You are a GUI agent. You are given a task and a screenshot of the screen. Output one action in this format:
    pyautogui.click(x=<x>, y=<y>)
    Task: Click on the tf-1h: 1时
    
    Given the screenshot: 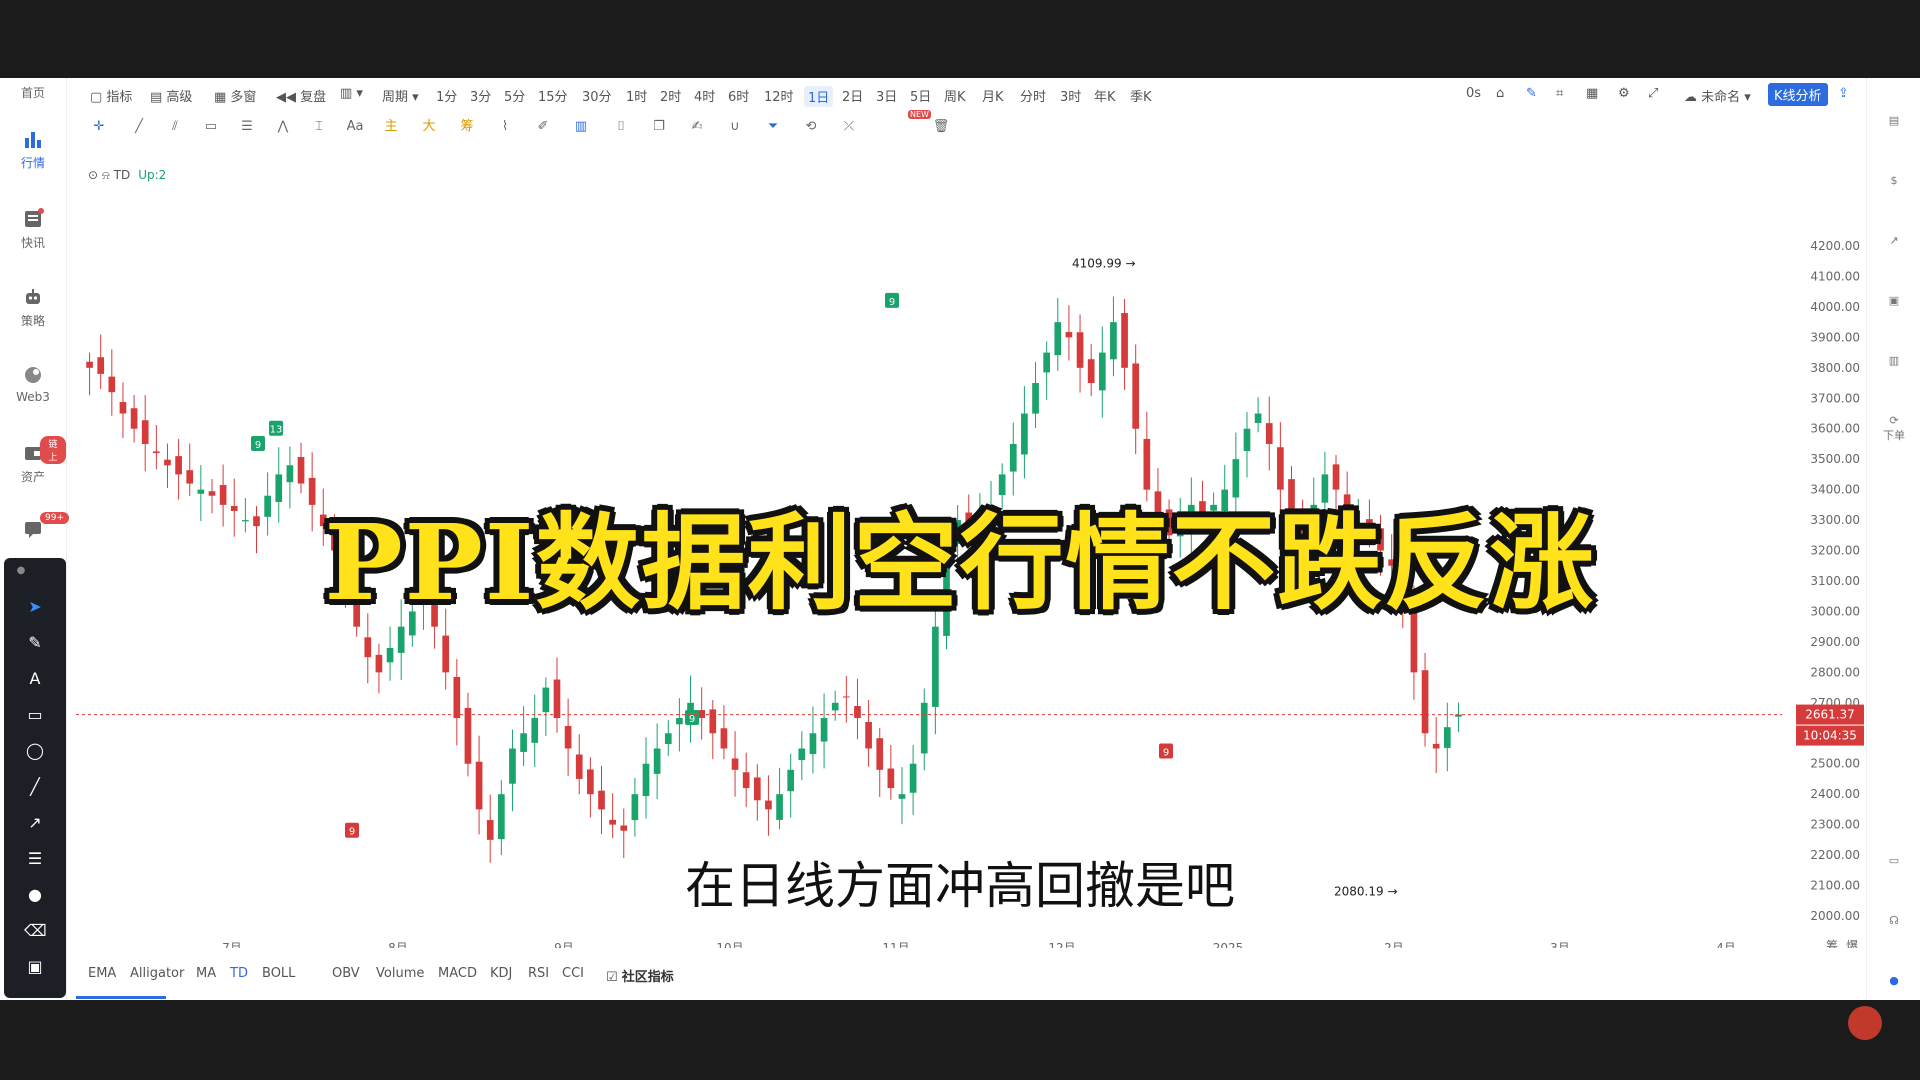 What is the action you would take?
    pyautogui.click(x=636, y=95)
    